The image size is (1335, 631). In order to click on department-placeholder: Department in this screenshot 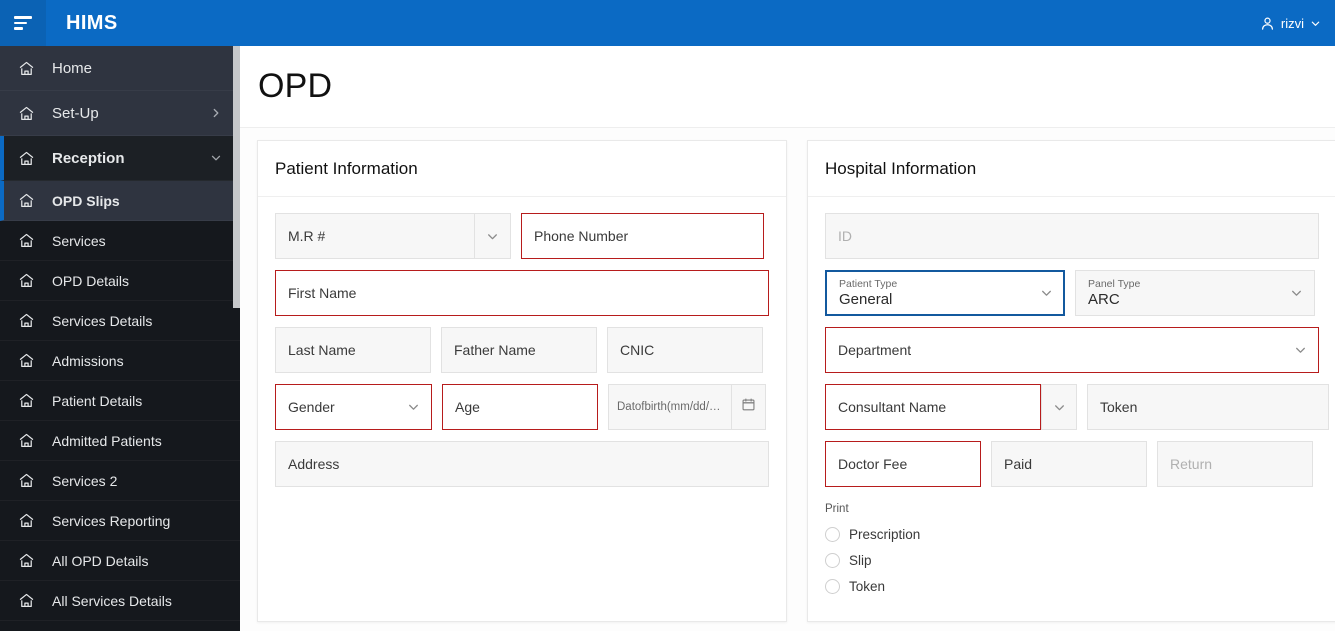, I will do `click(875, 350)`.